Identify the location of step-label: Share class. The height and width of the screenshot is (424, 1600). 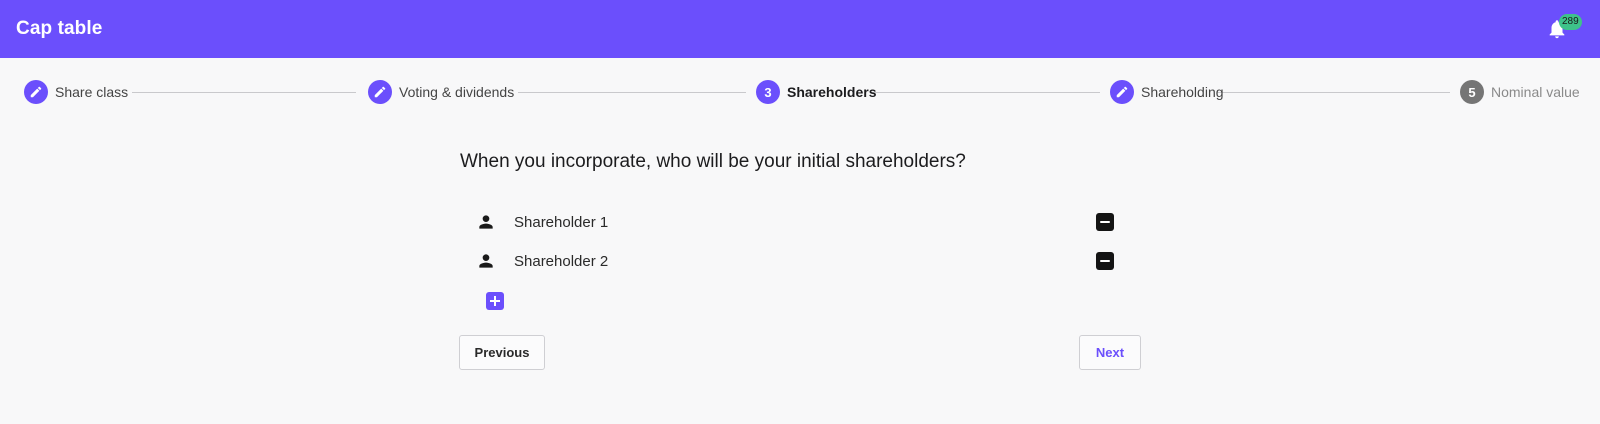
(92, 92).